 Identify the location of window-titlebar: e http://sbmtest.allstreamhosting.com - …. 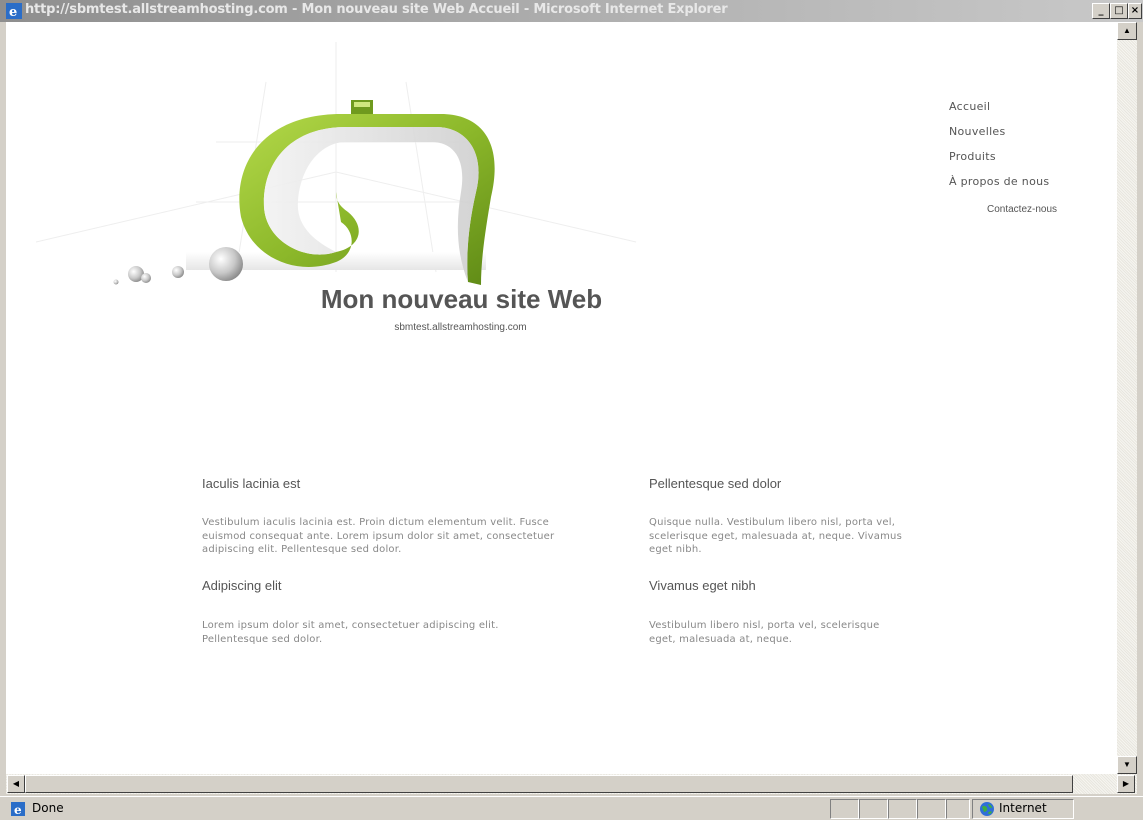
(571, 11).